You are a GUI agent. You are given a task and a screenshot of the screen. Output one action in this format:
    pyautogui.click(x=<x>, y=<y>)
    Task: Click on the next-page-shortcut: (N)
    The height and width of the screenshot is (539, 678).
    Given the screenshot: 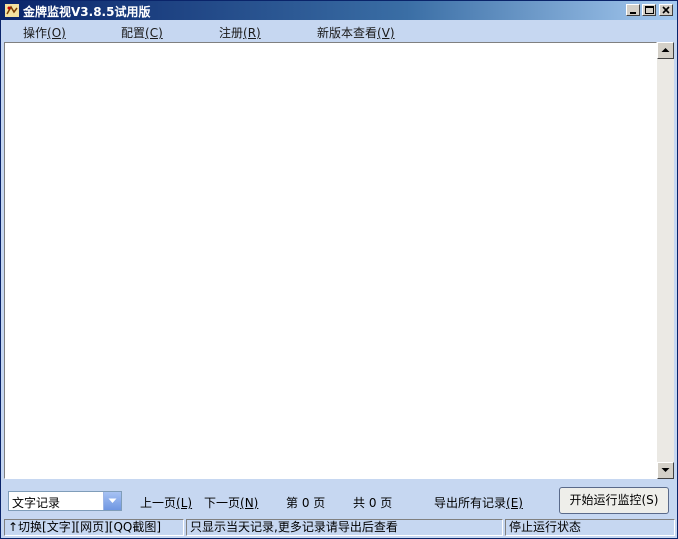 What is the action you would take?
    pyautogui.click(x=249, y=503)
    